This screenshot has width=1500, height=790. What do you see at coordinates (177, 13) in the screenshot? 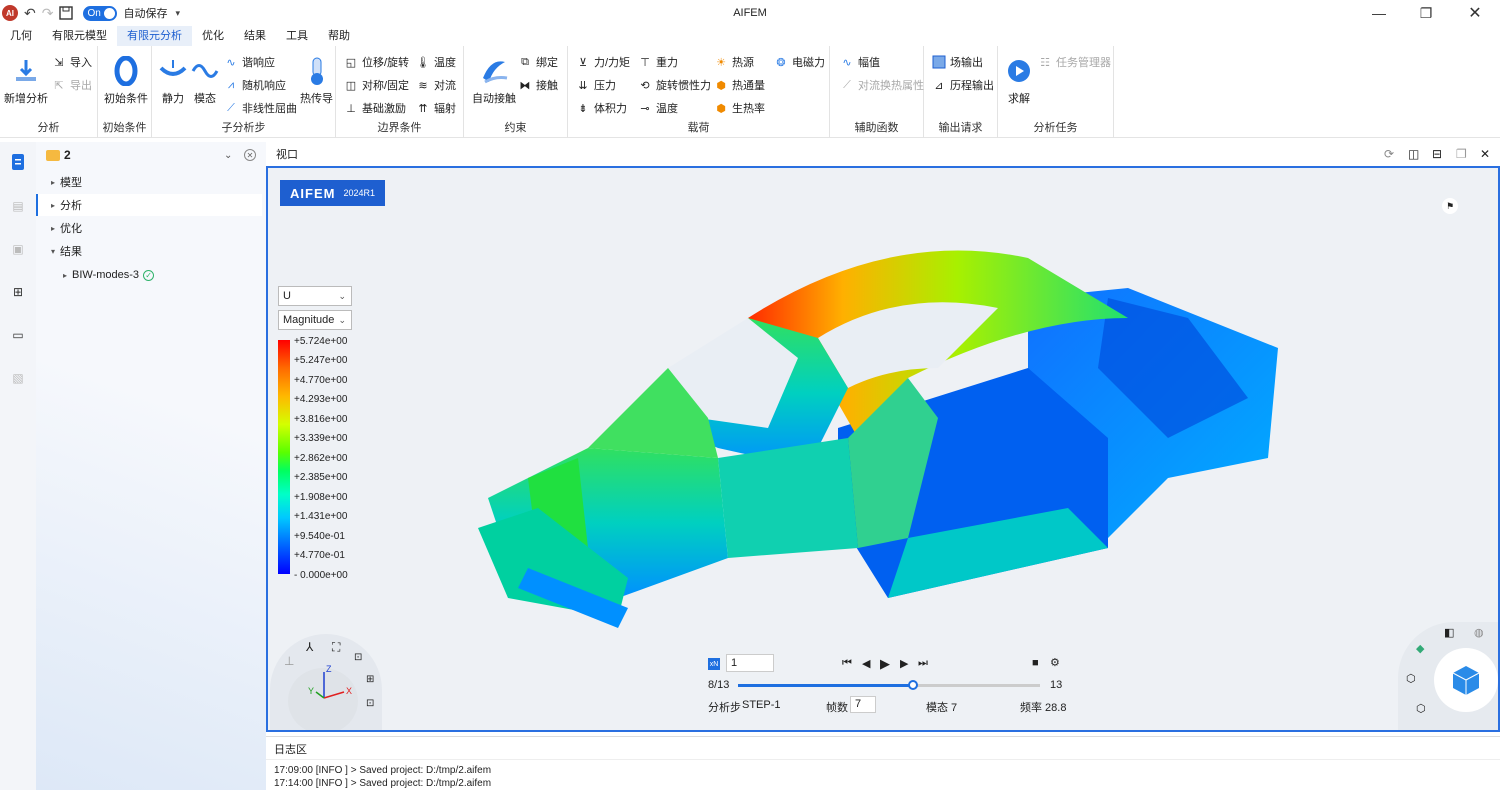
I see `quick-access-dropdown-icon: ▾` at bounding box center [177, 13].